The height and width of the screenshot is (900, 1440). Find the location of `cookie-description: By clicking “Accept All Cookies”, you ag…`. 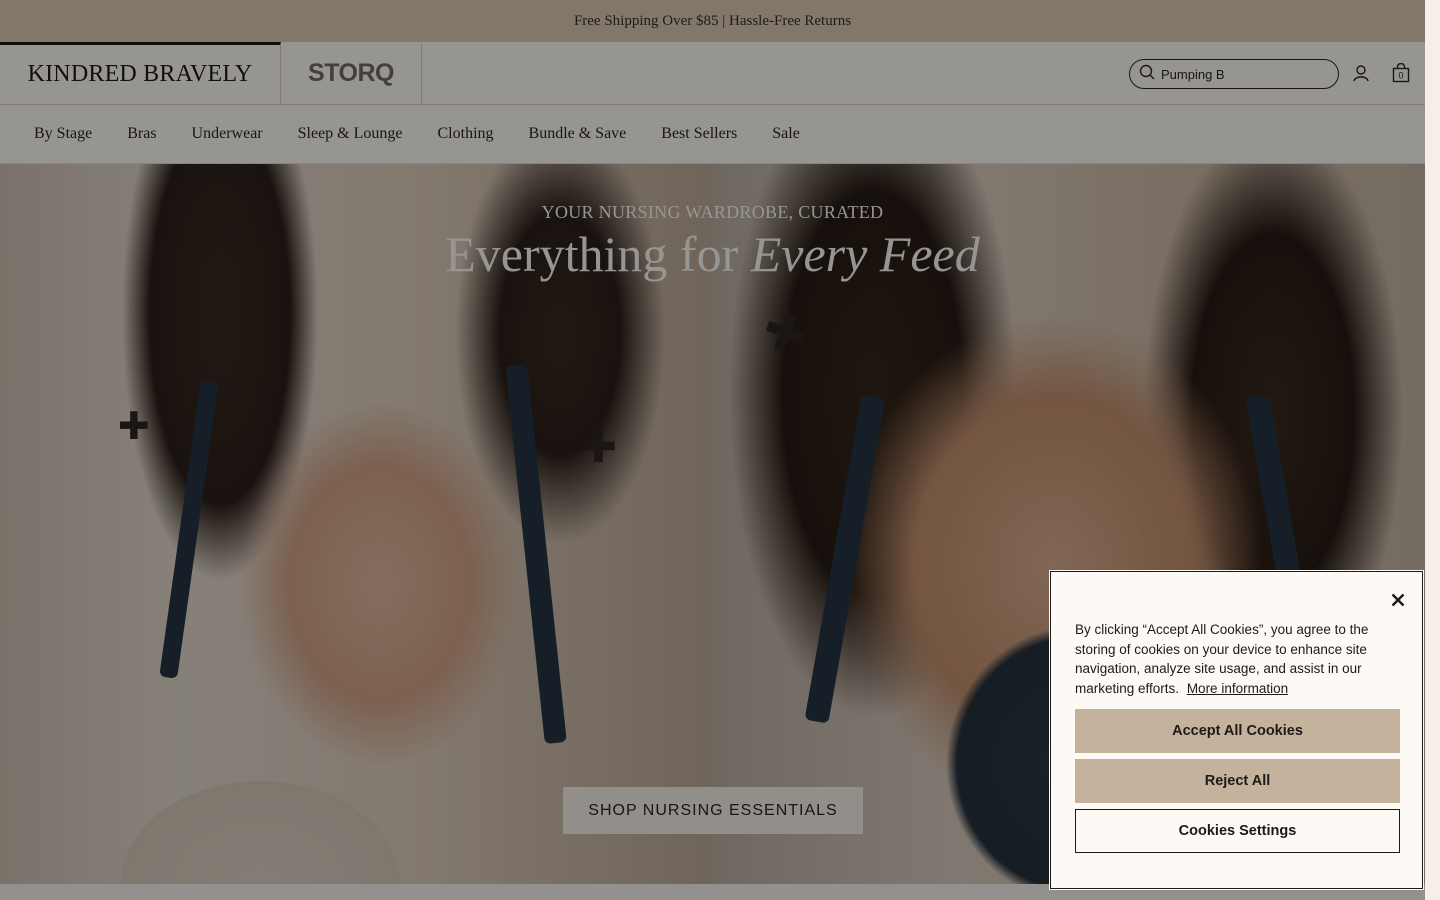

cookie-description: By clicking “Accept All Cookies”, you ag… is located at coordinates (1236, 659).